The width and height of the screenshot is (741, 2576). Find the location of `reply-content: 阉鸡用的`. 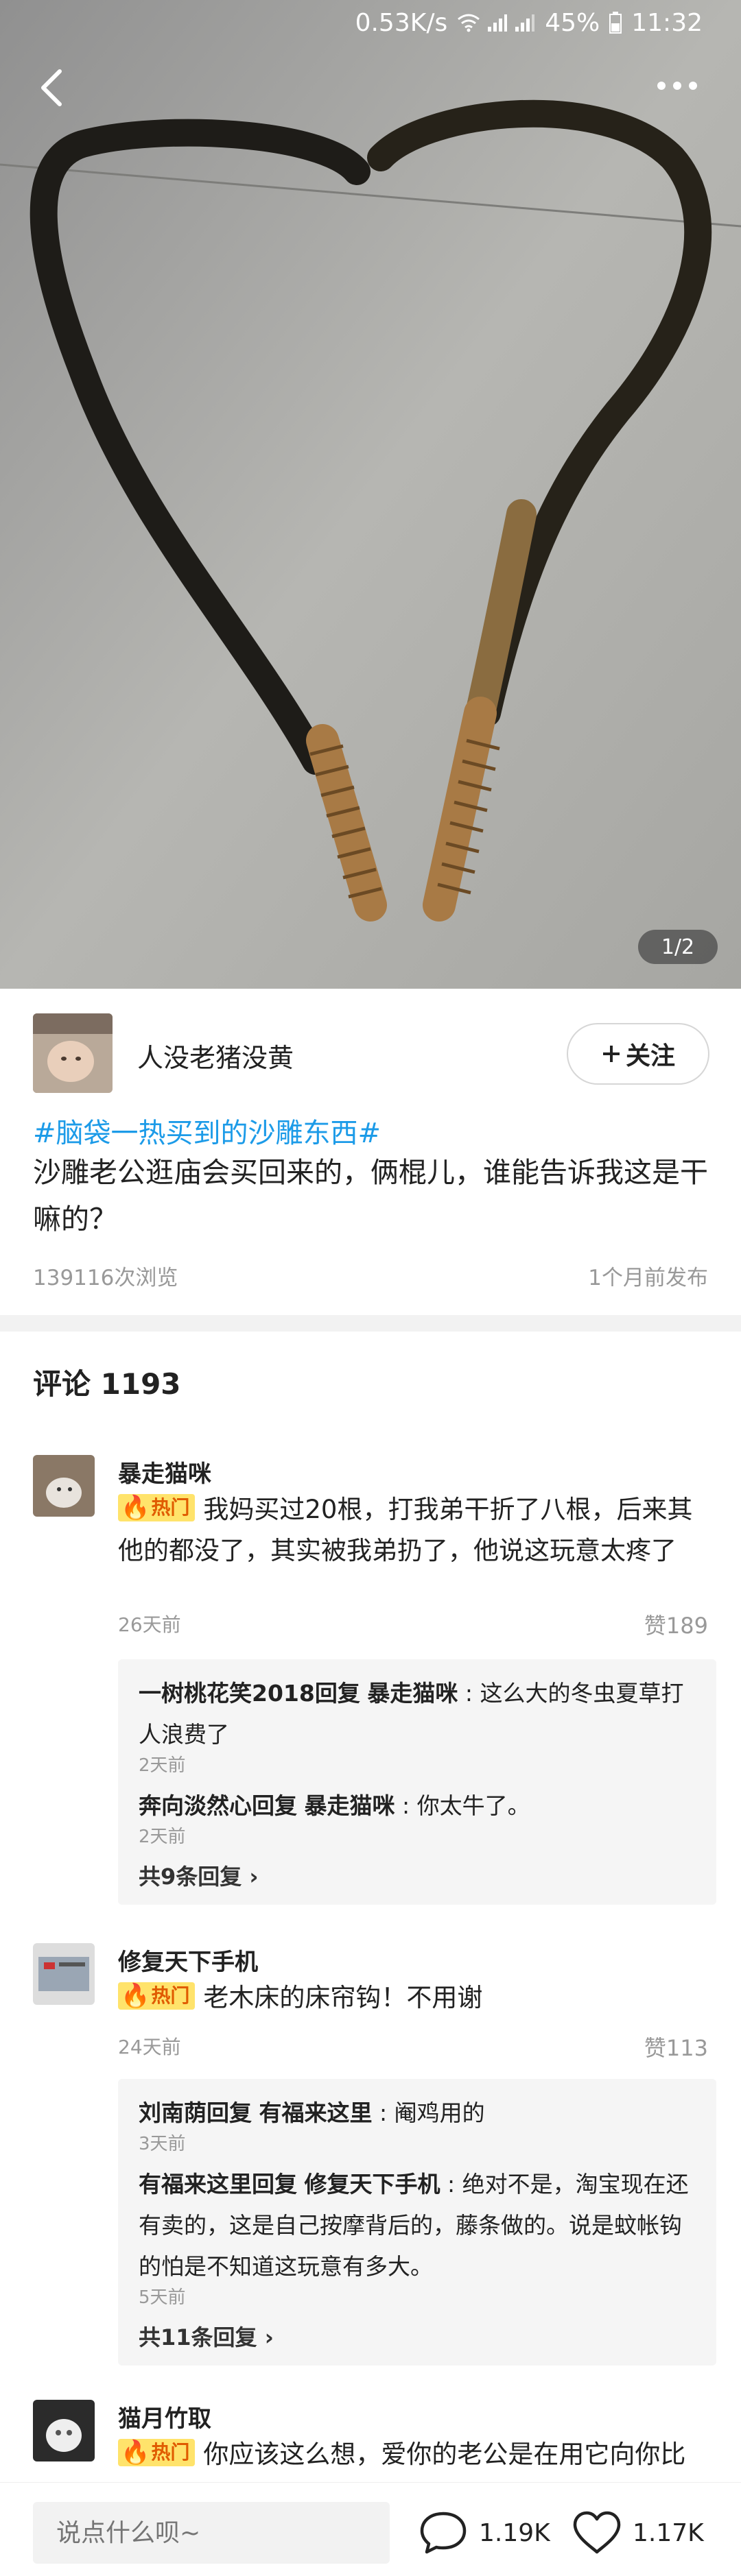

reply-content: 阉鸡用的 is located at coordinates (440, 2112).